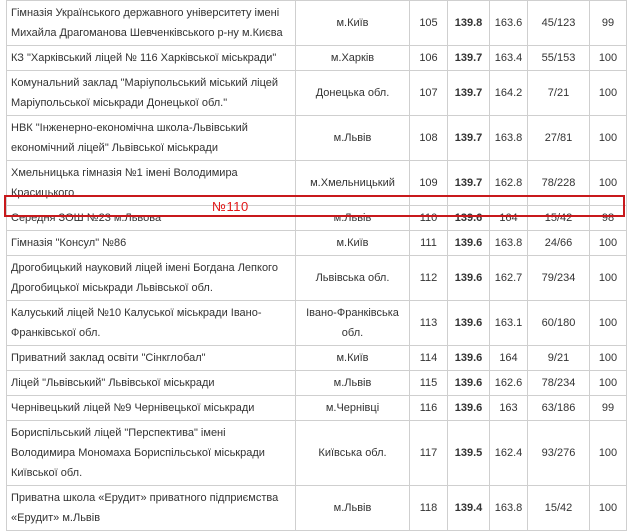 This screenshot has width=632, height=531. I want to click on cell-rank: 108, so click(428, 138).